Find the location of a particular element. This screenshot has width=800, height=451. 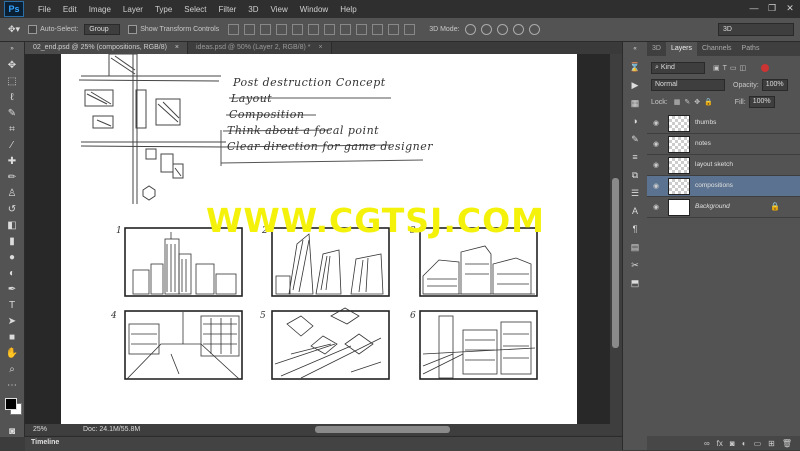

marquee-tool-icon: ⬚ is located at coordinates (12, 81).